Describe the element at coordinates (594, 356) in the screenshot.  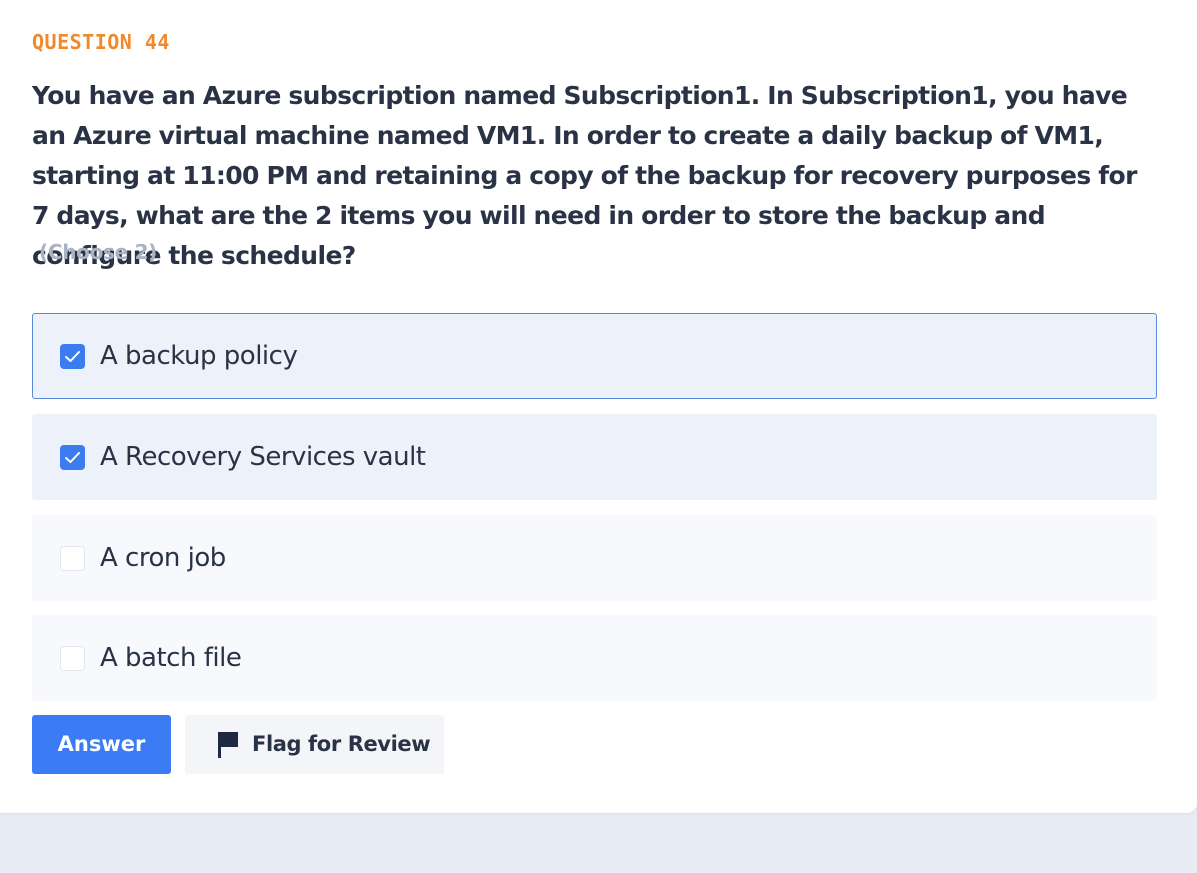
I see `option-backup-policy: A backup policy` at that location.